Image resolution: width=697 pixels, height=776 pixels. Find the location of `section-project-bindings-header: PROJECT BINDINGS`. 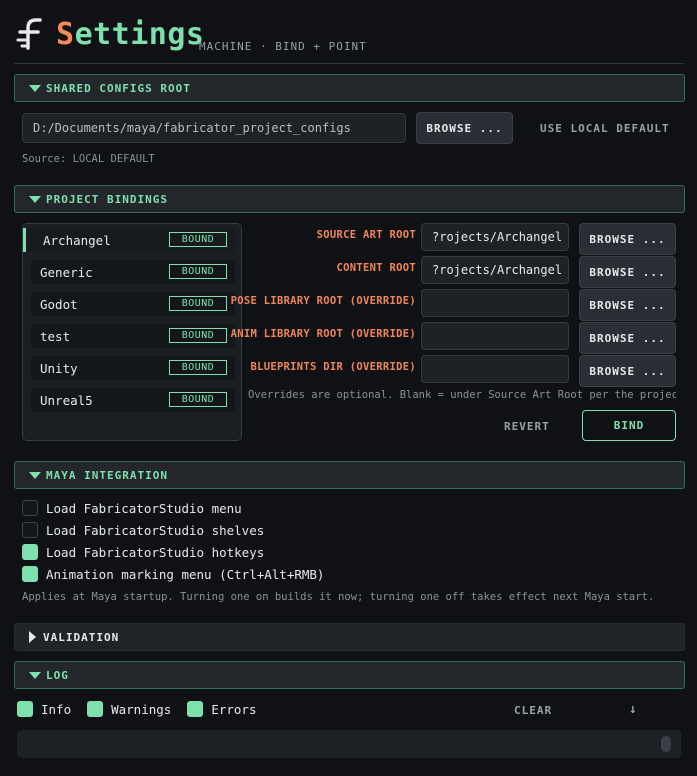

section-project-bindings-header: PROJECT BINDINGS is located at coordinates (349, 199).